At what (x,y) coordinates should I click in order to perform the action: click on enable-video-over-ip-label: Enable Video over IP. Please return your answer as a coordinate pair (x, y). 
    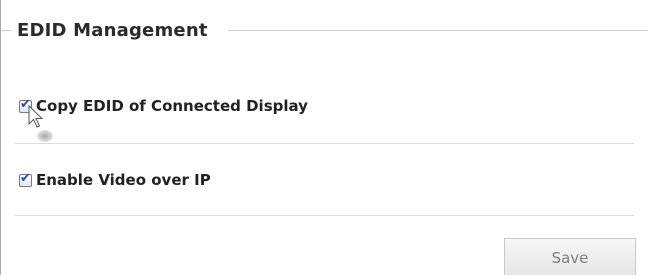
    Looking at the image, I should click on (123, 180).